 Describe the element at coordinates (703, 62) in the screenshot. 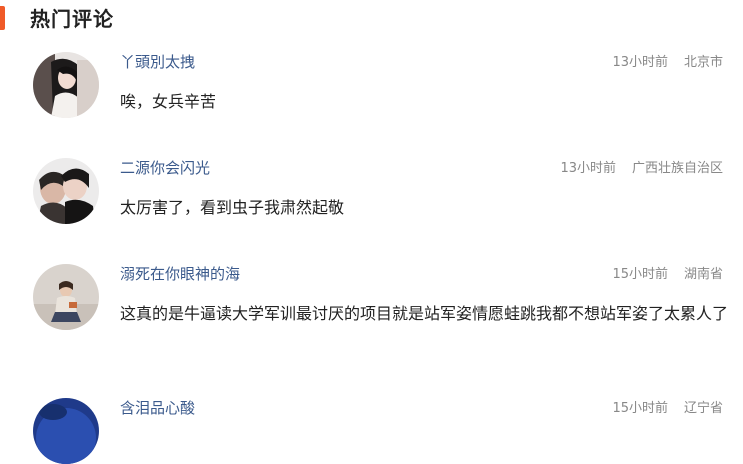

I see `comment-location: 北京市` at that location.